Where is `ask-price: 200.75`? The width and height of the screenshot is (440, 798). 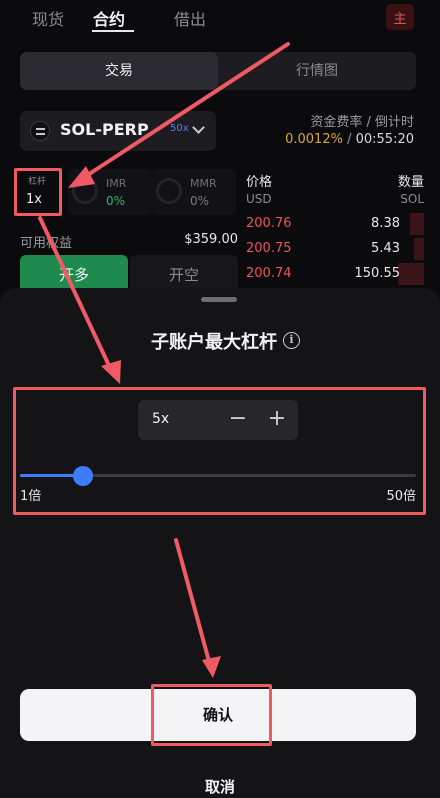
ask-price: 200.75 is located at coordinates (269, 248).